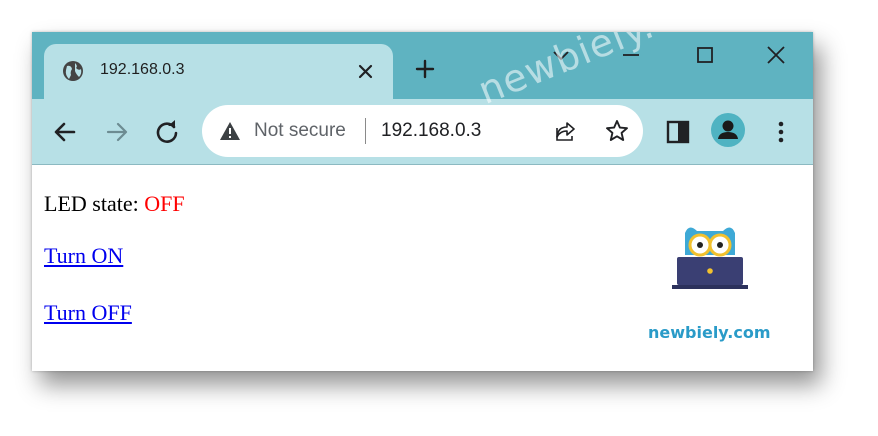  I want to click on star-icon, so click(617, 131).